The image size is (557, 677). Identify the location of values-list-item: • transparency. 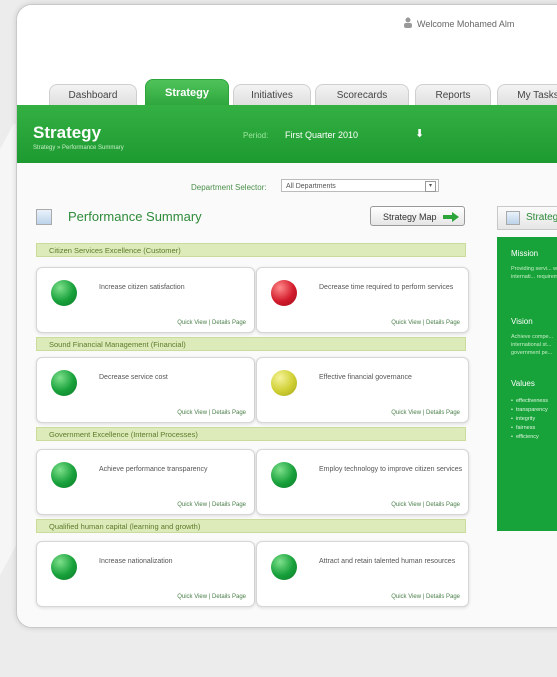
(529, 410).